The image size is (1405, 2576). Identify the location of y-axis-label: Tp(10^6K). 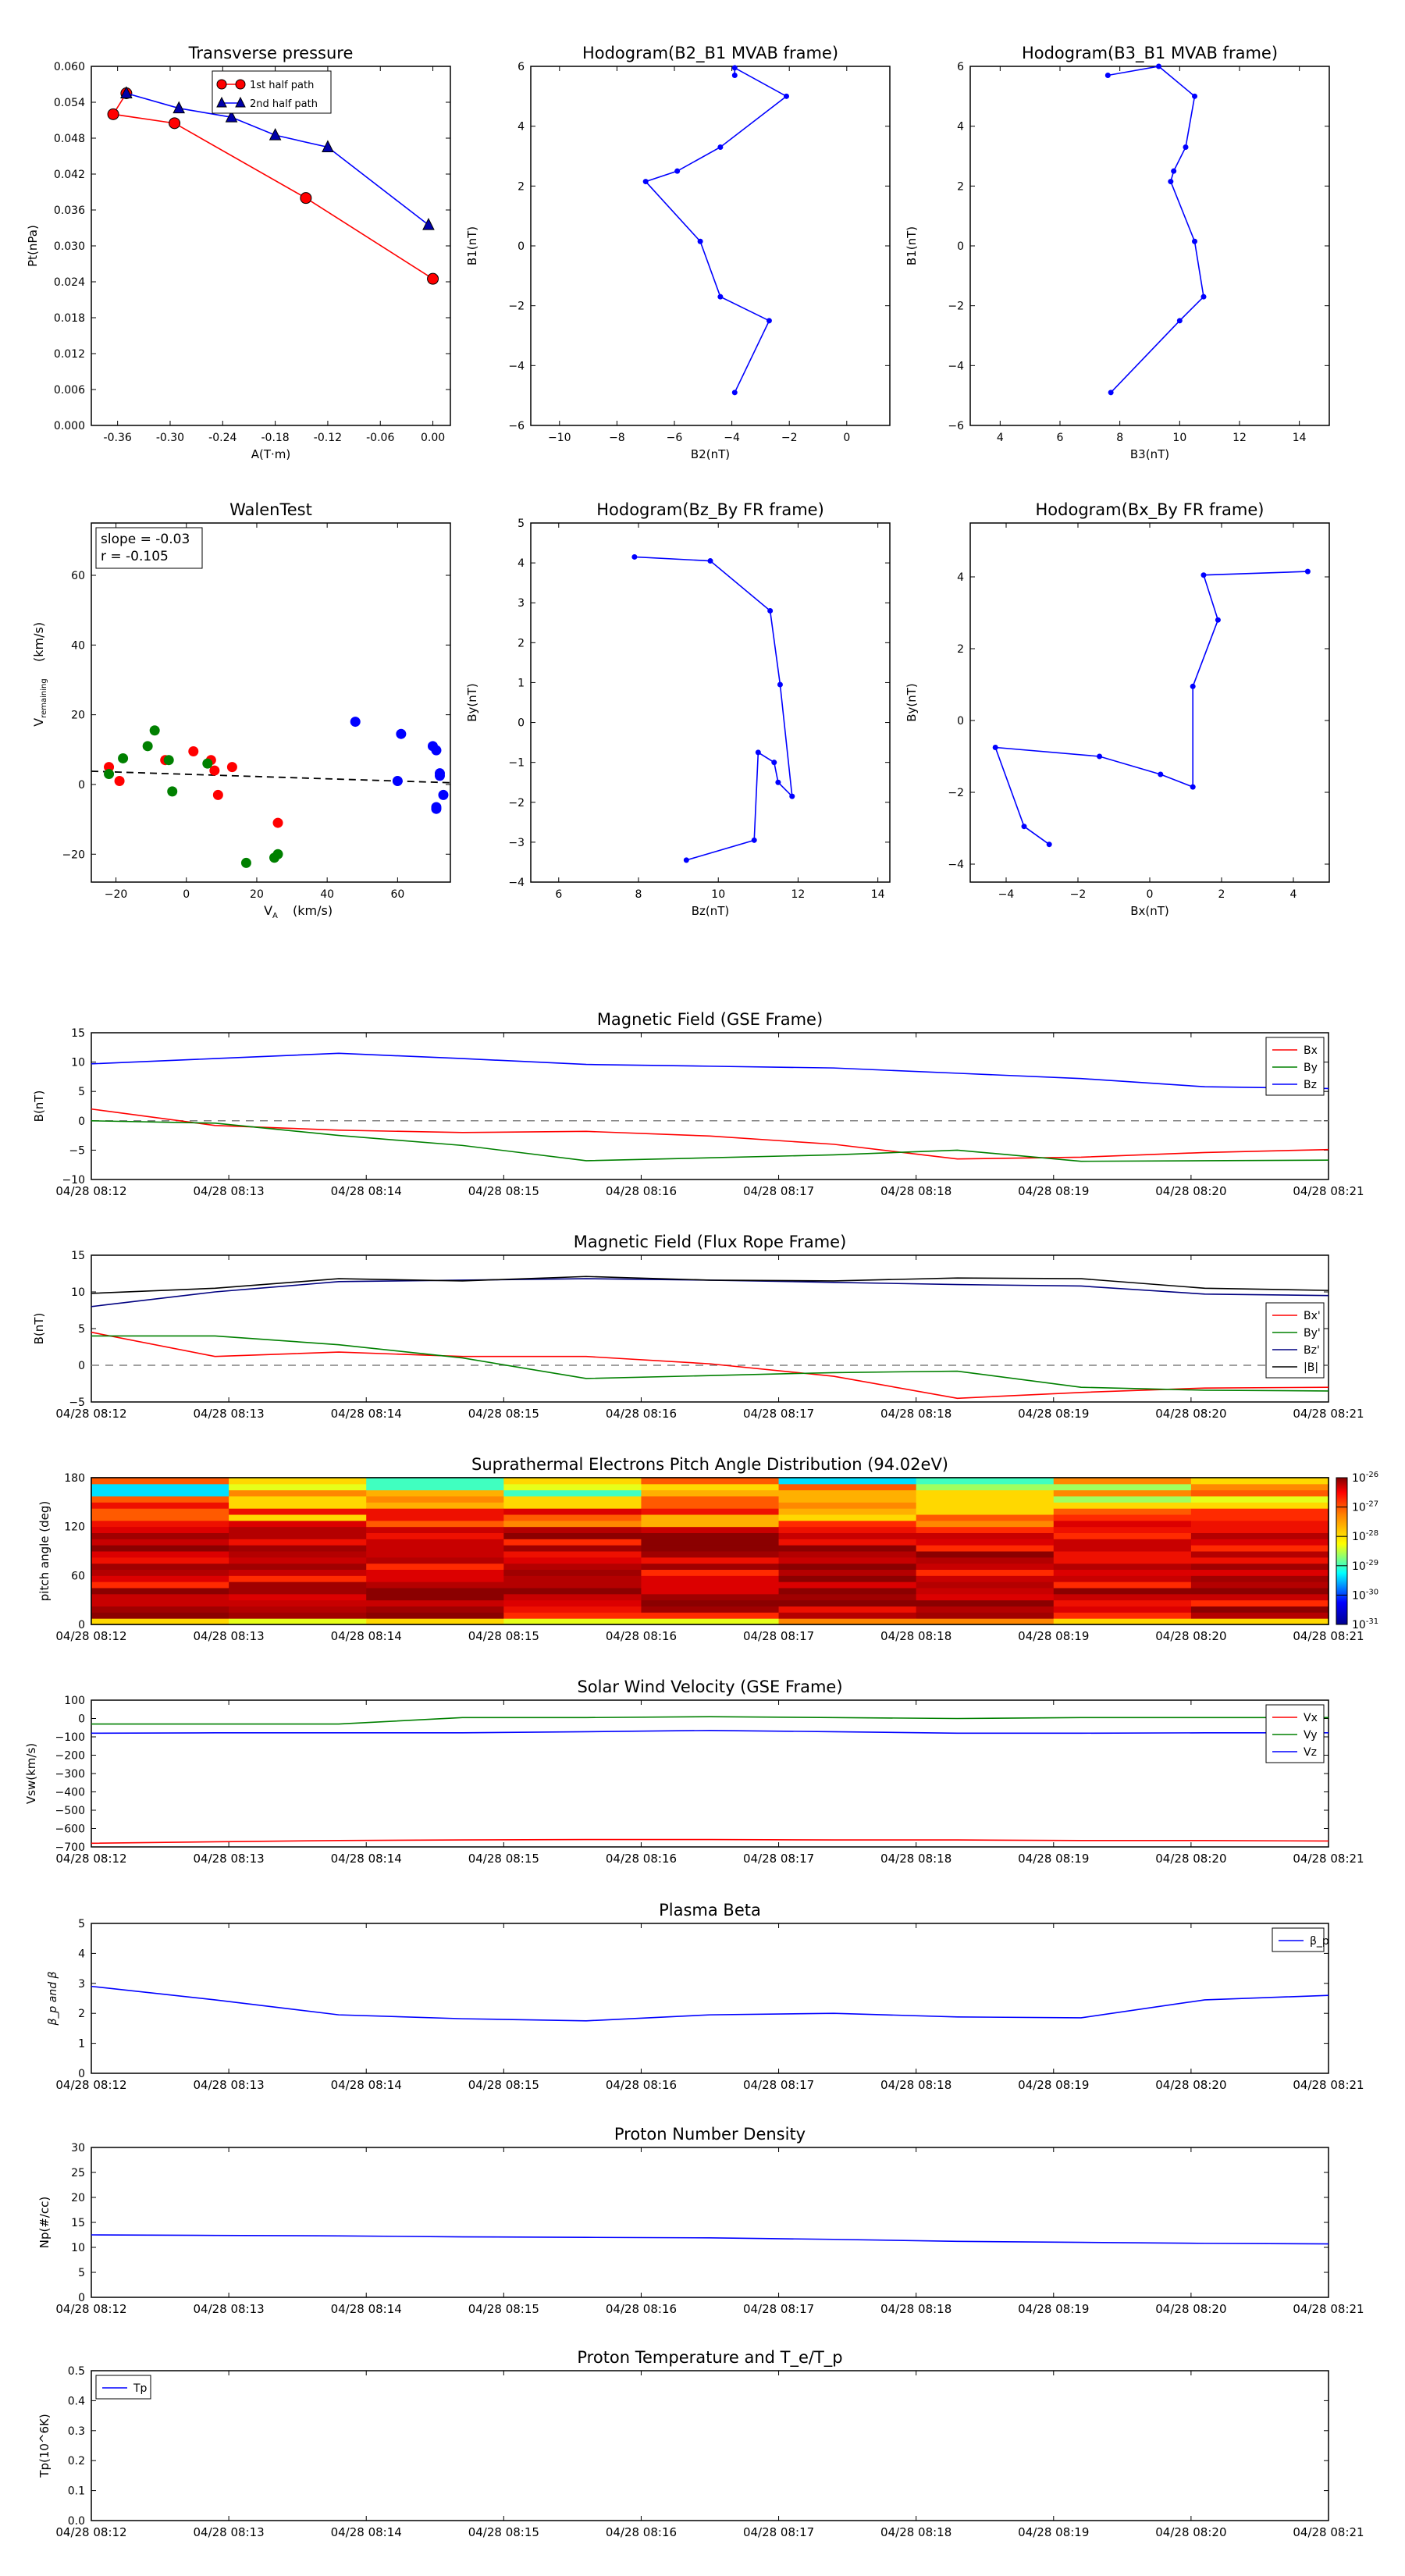
(45, 2446).